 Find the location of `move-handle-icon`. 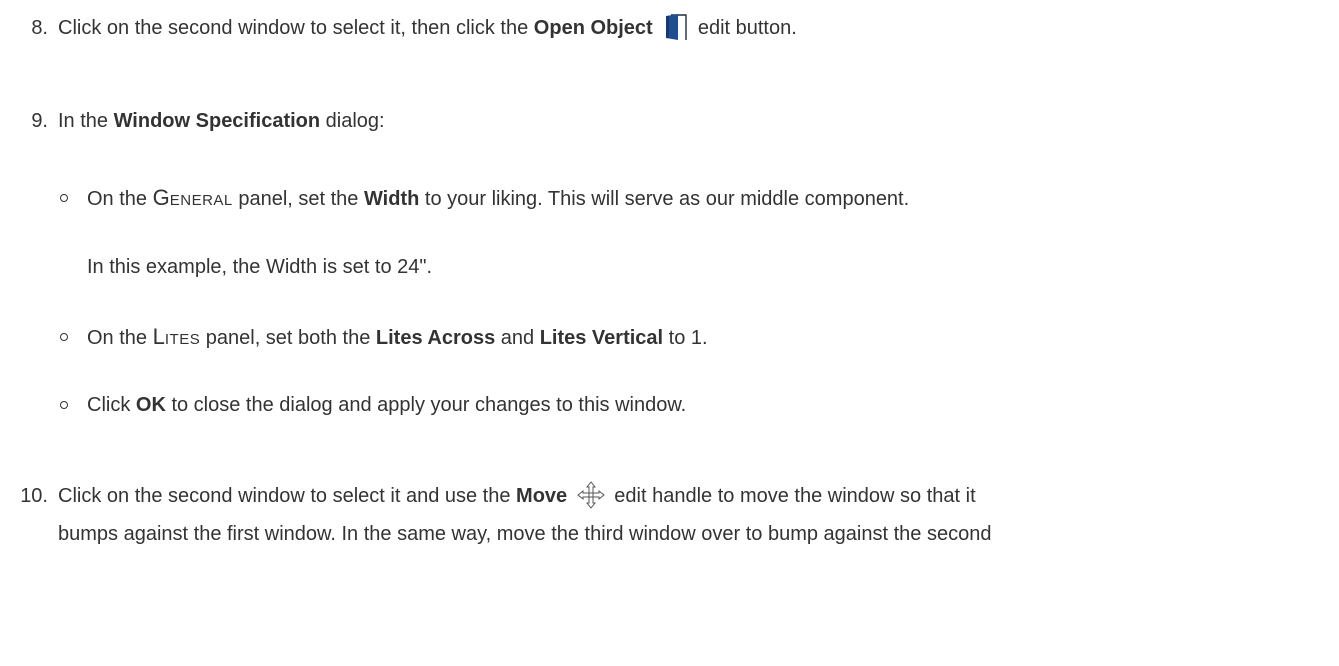

move-handle-icon is located at coordinates (590, 494).